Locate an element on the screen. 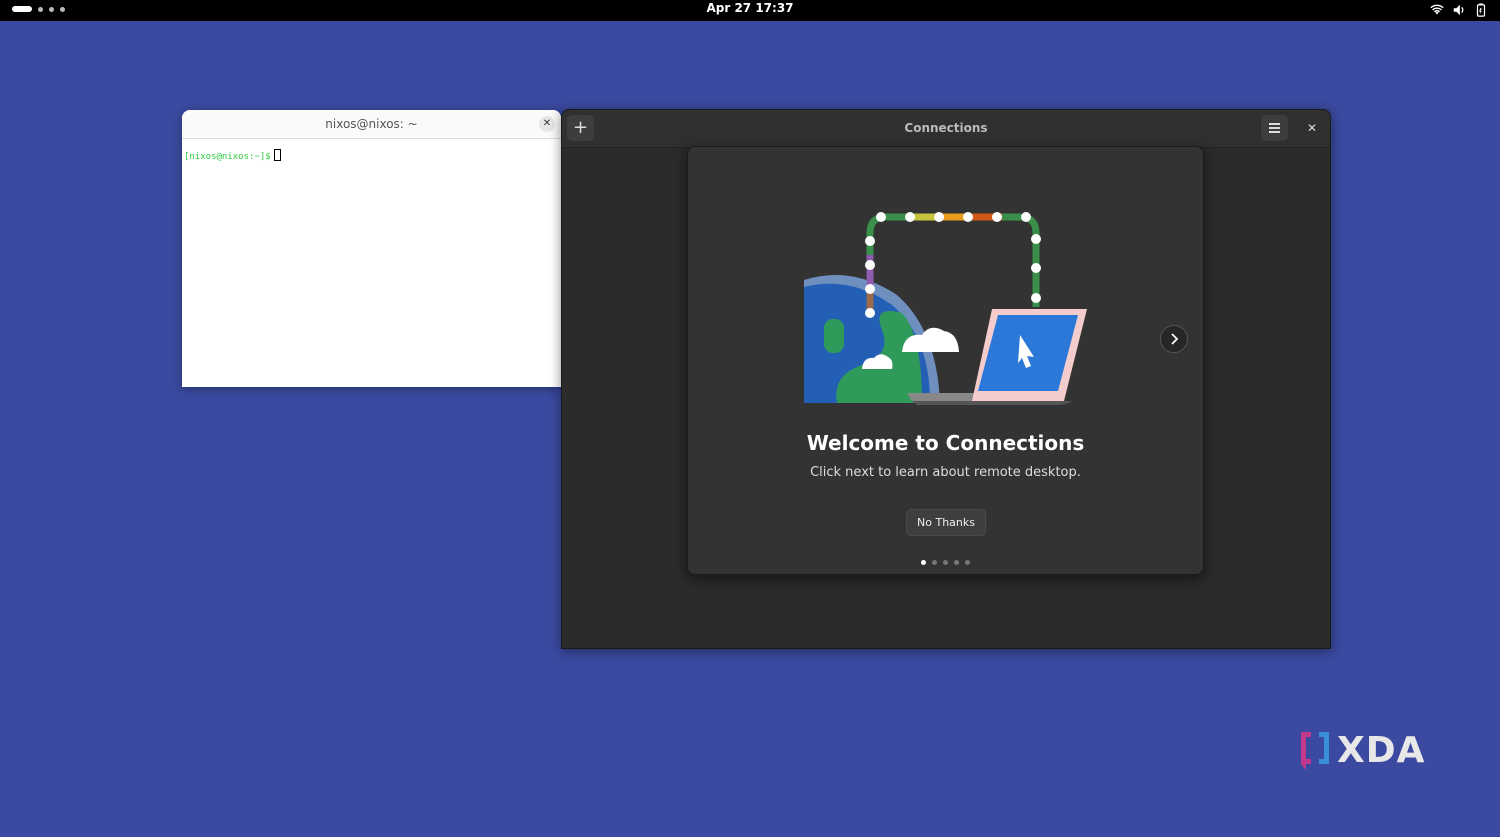 Image resolution: width=1500 pixels, height=837 pixels. workspace-indicator is located at coordinates (38, 9).